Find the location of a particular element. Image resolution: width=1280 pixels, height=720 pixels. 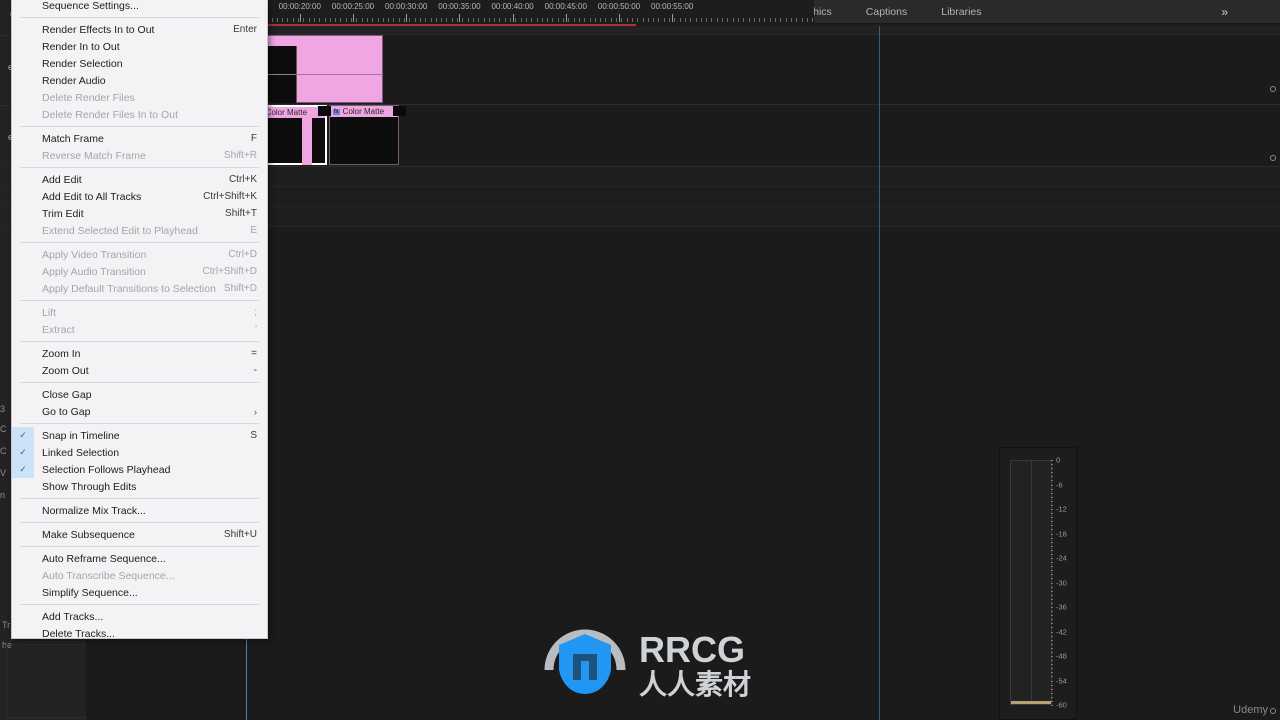

menu-item-linked-selection: ✓ Linked Selection is located at coordinates (139, 452).